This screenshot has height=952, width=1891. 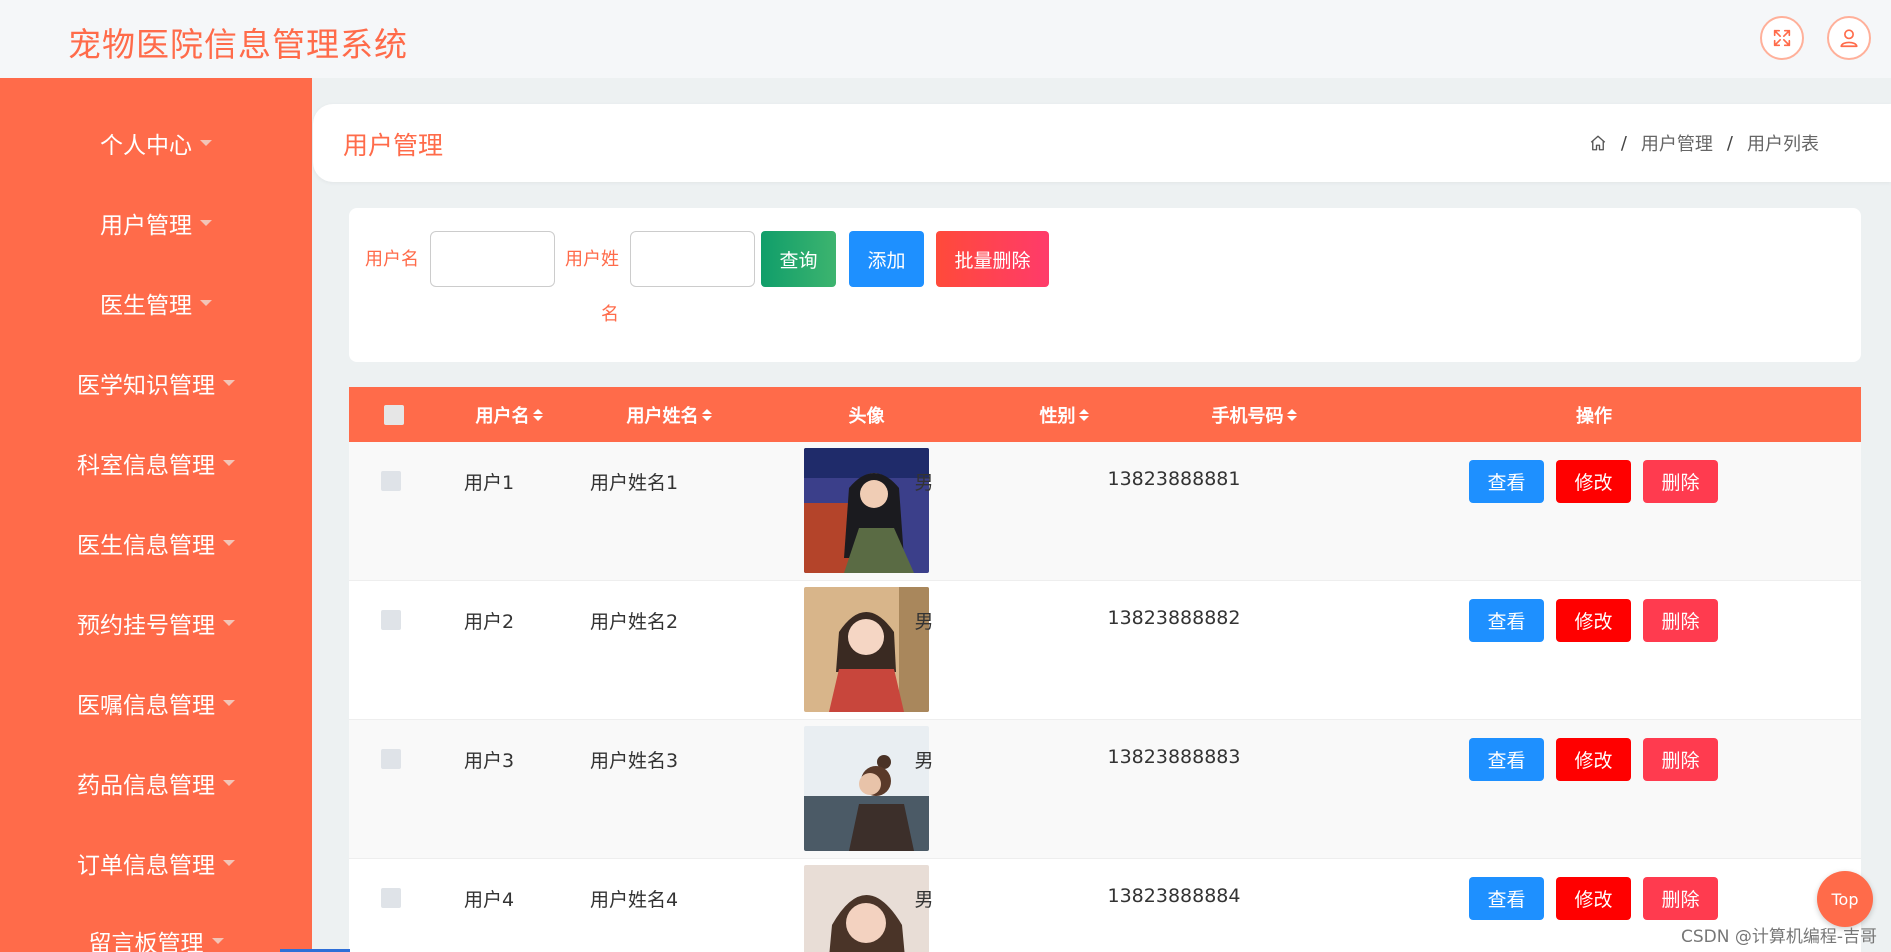 I want to click on home-icon, so click(x=1598, y=143).